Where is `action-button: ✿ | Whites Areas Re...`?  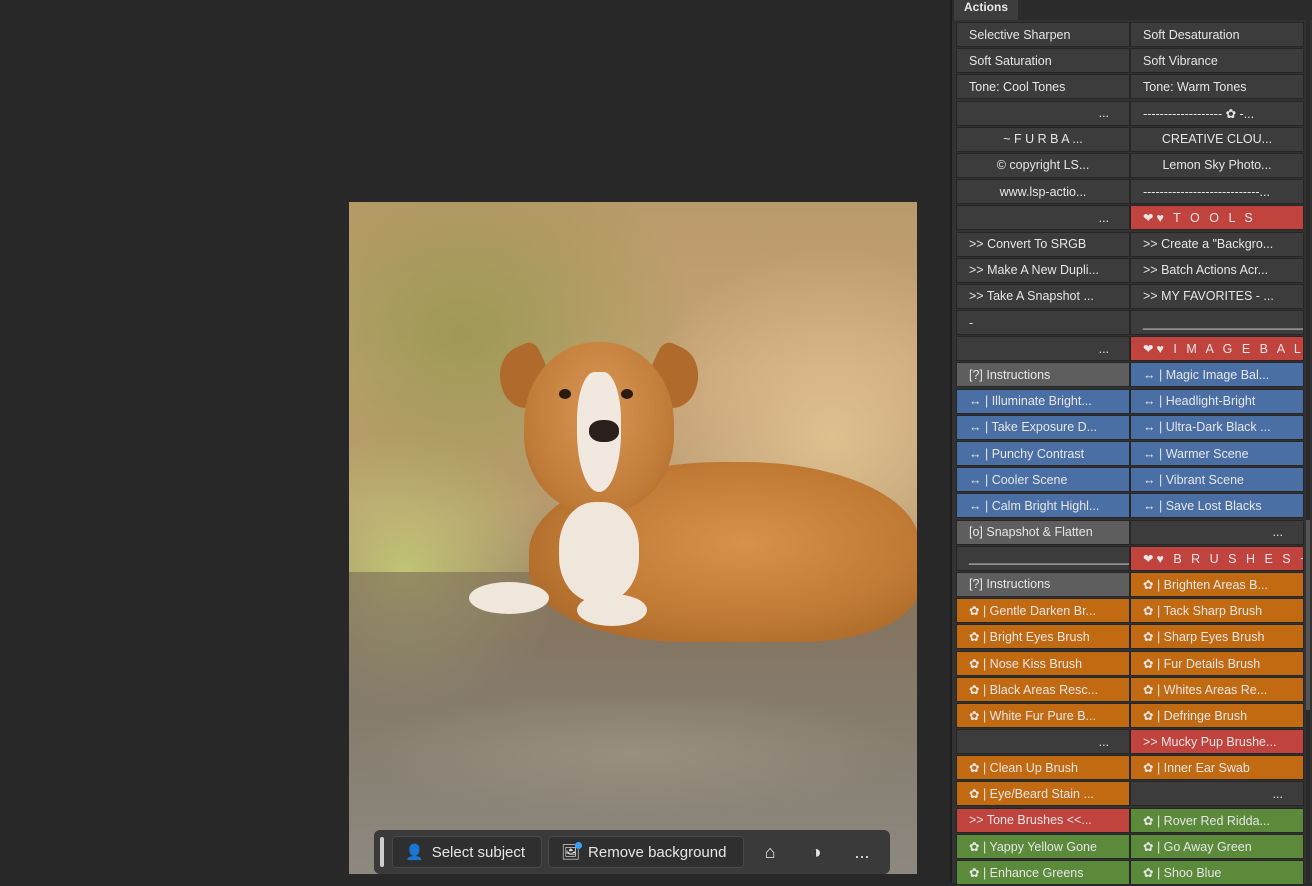
action-button: ✿ | Whites Areas Re... is located at coordinates (1217, 689).